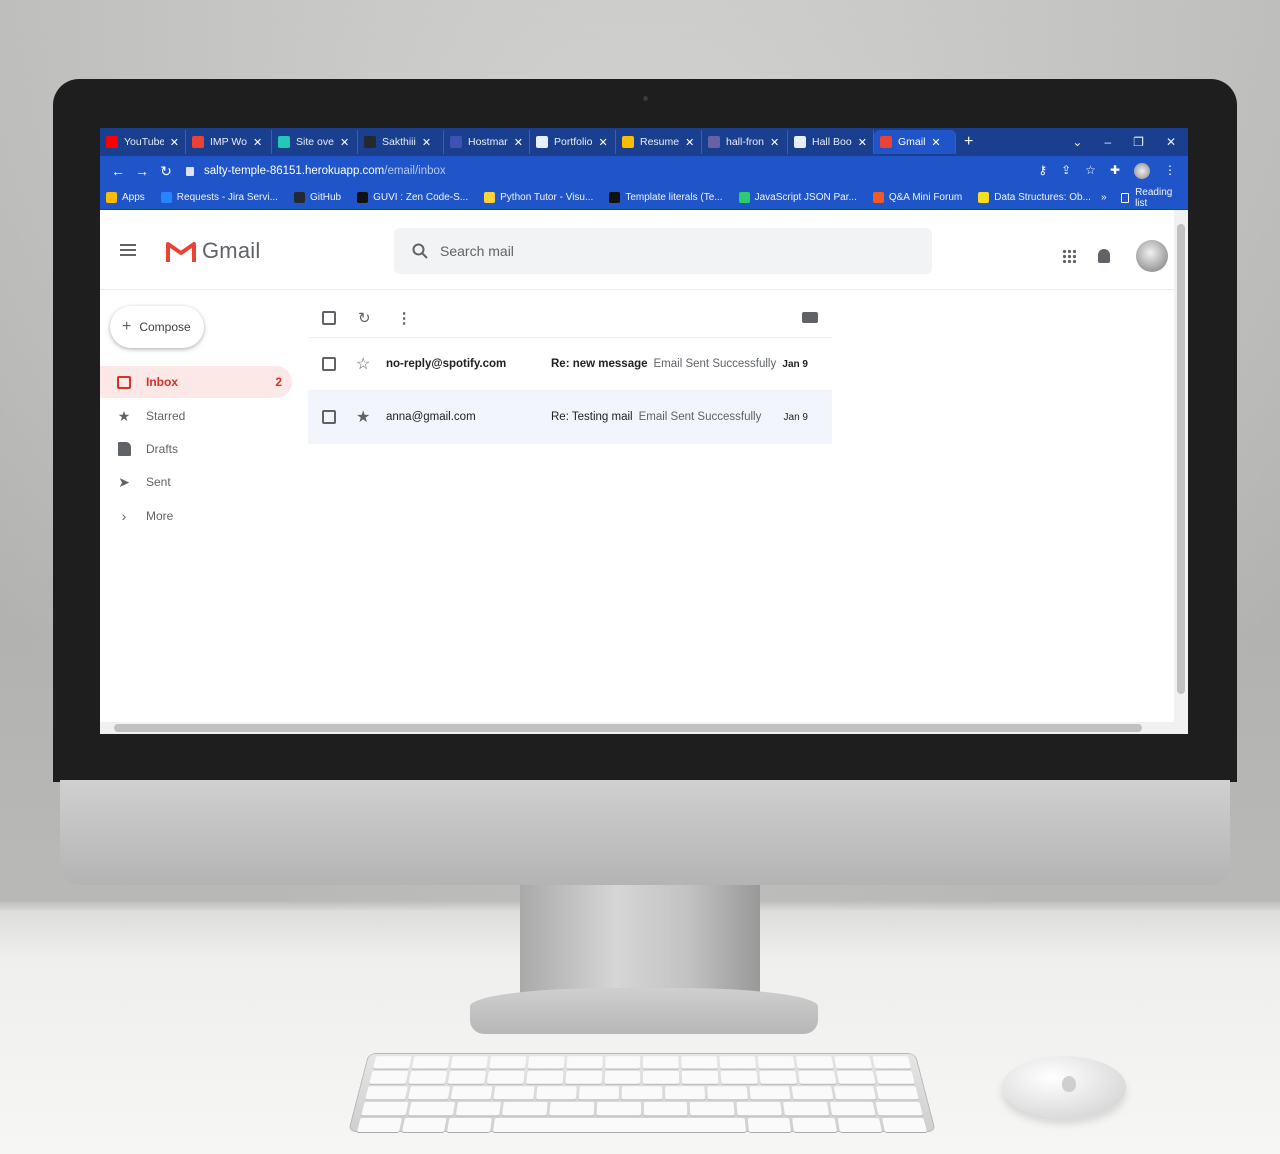  I want to click on reading-list-button: Reading list, so click(1149, 198).